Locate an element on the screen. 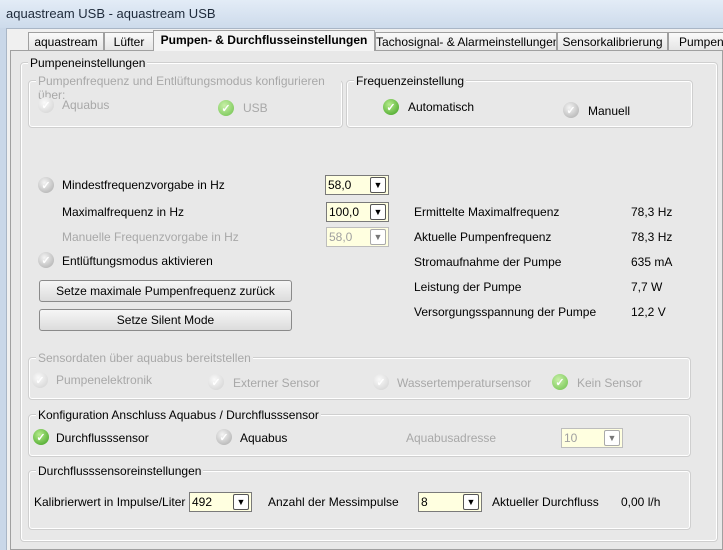 The width and height of the screenshot is (723, 550). calib-label: Kalibrierwert in Impulse/Liter is located at coordinates (110, 502).